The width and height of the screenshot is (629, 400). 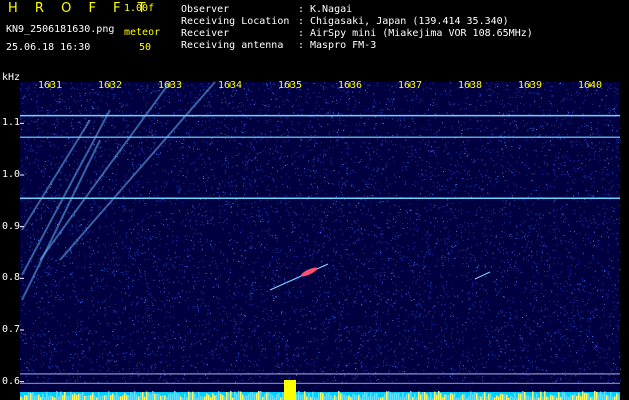 I want to click on x-tick-label-9: 1640, so click(x=590, y=85).